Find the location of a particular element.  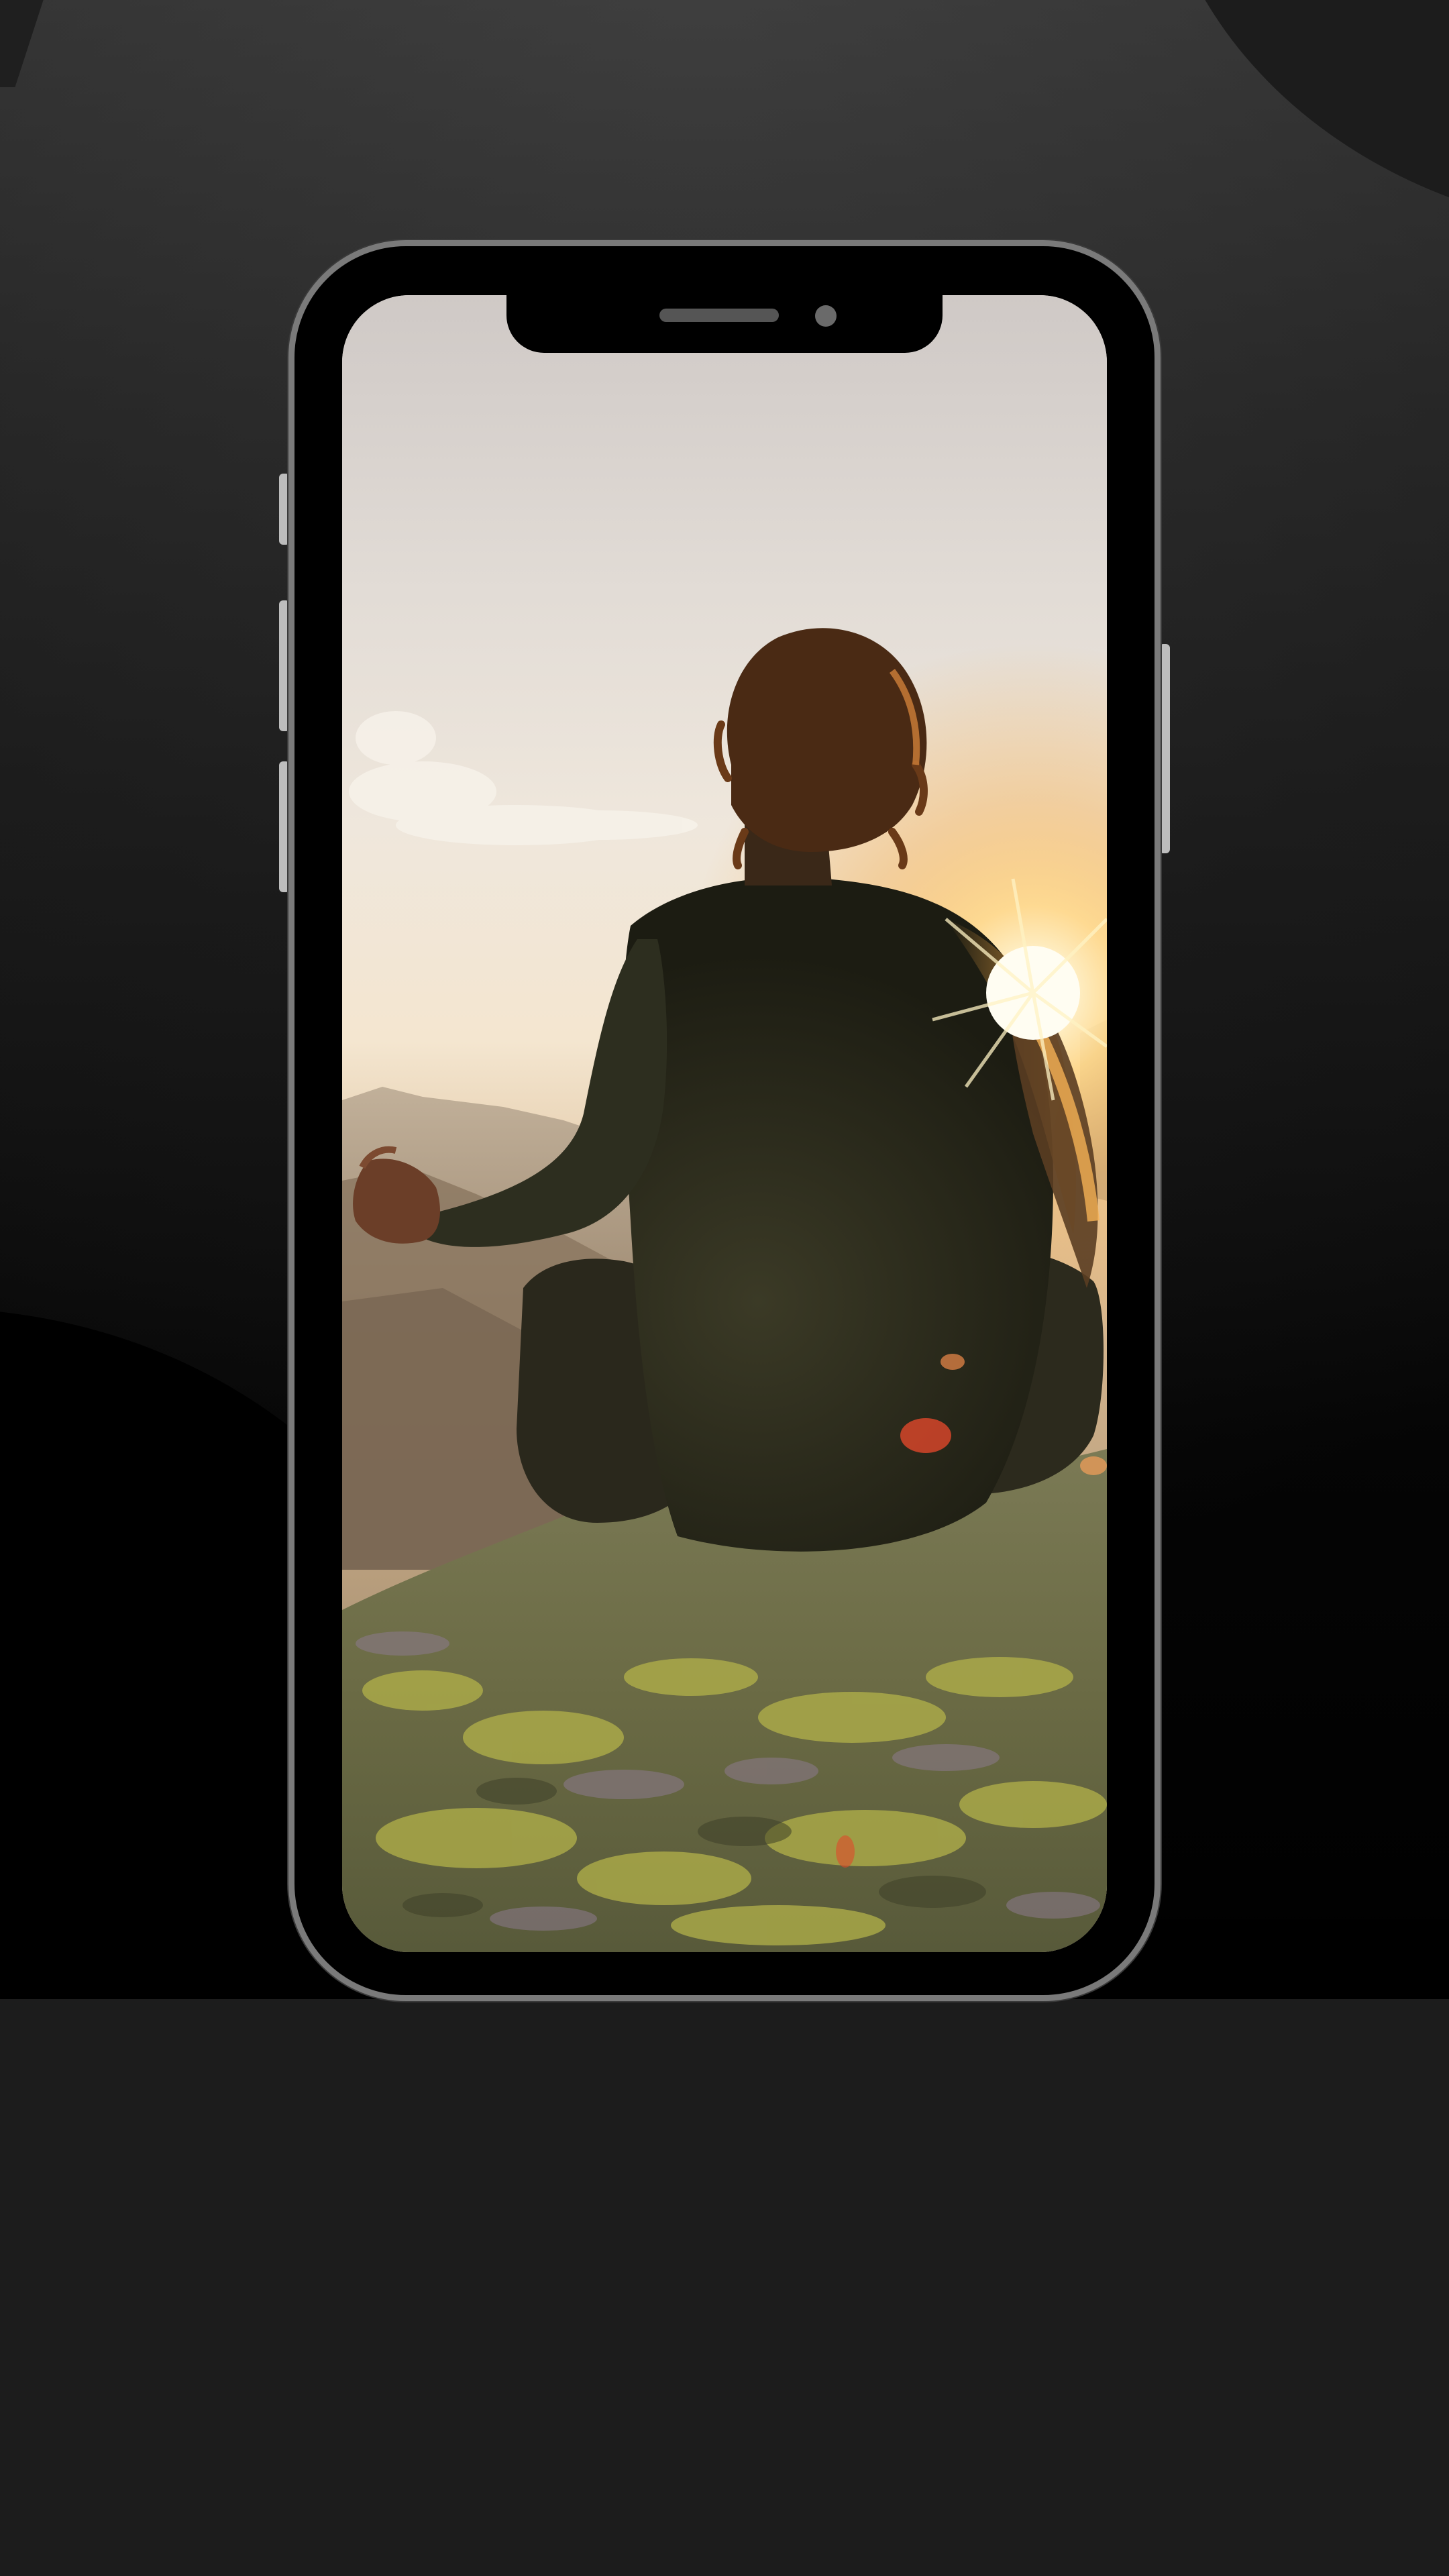

power-button is located at coordinates (1164, 748).